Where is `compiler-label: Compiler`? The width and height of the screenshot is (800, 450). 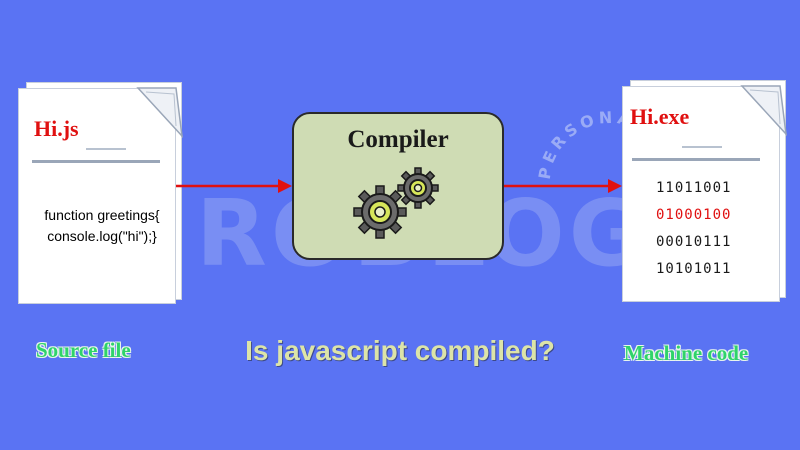 compiler-label: Compiler is located at coordinates (398, 139).